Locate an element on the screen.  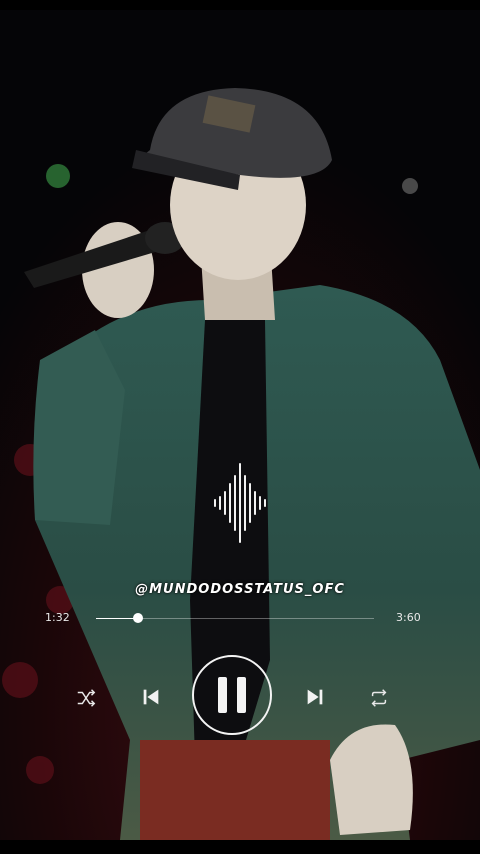
pause-button is located at coordinates (232, 695).